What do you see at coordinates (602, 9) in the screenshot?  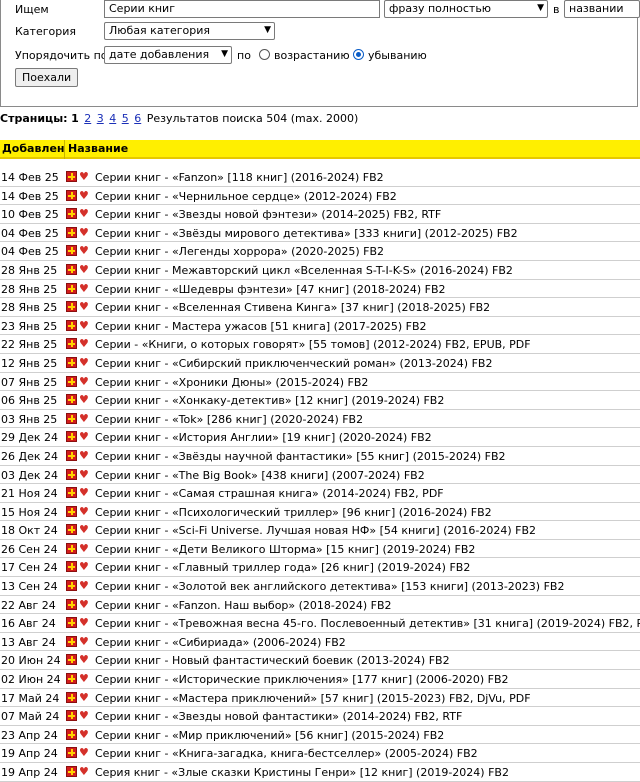 I see `field-select: названии` at bounding box center [602, 9].